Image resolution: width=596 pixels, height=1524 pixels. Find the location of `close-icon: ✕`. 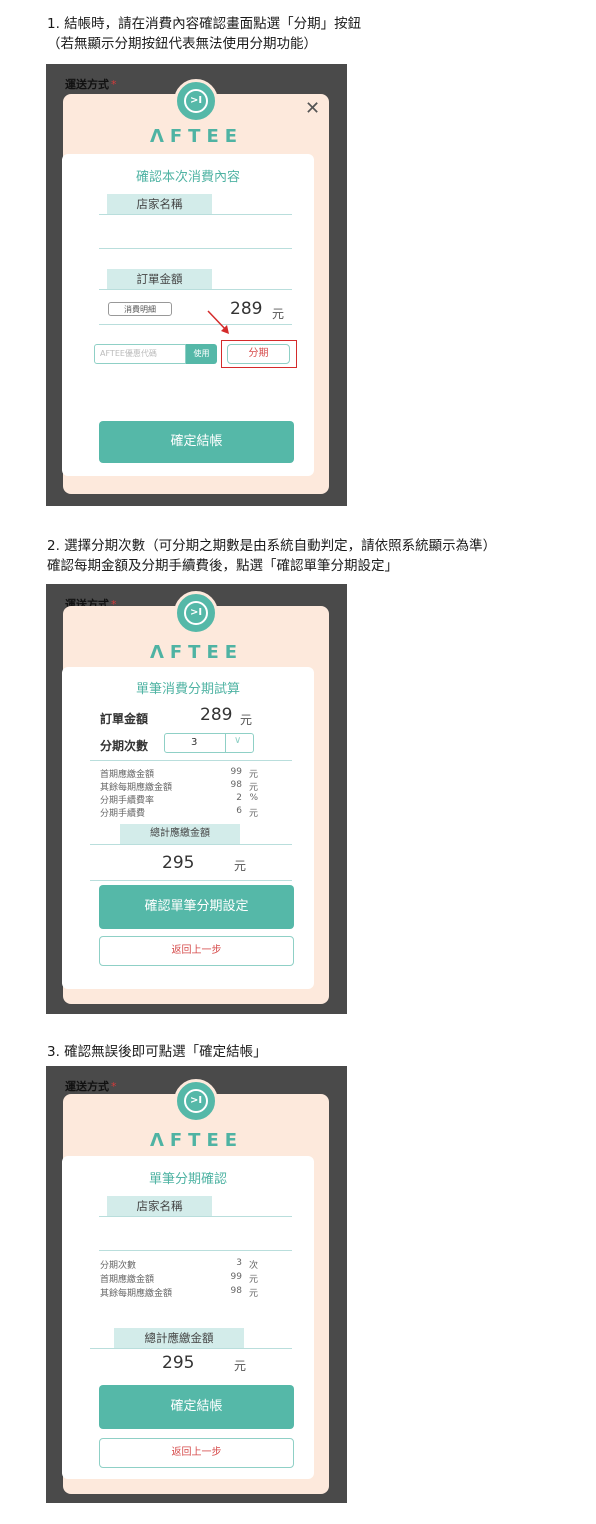

close-icon: ✕ is located at coordinates (312, 108).